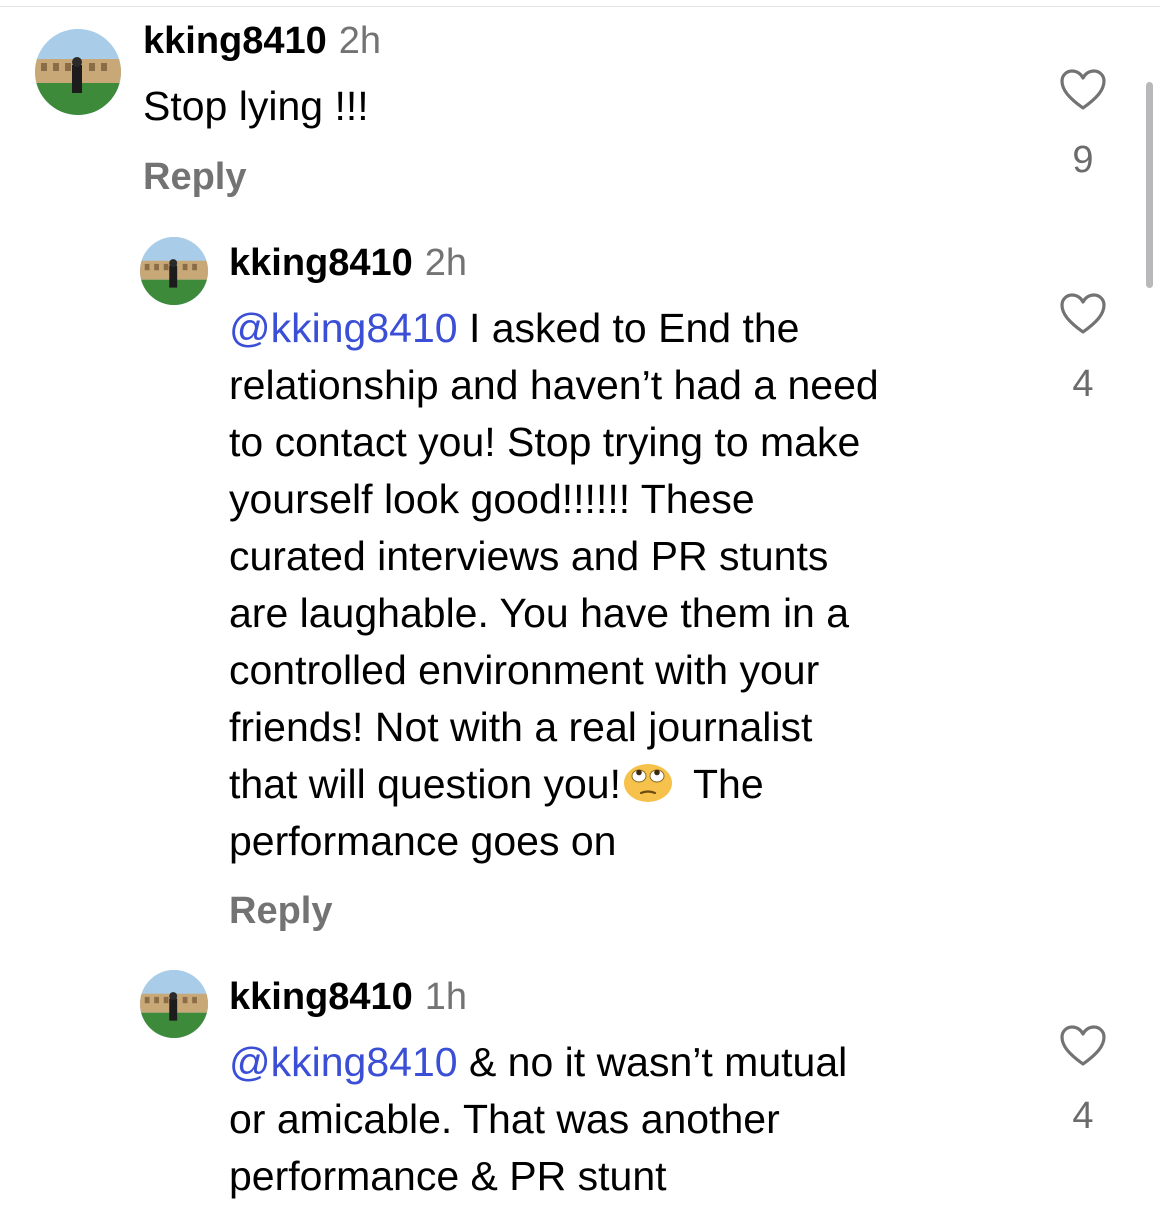 This screenshot has height=1205, width=1160. Describe the element at coordinates (539, 613) in the screenshot. I see `comment-line: are laughable. You have them in a` at that location.